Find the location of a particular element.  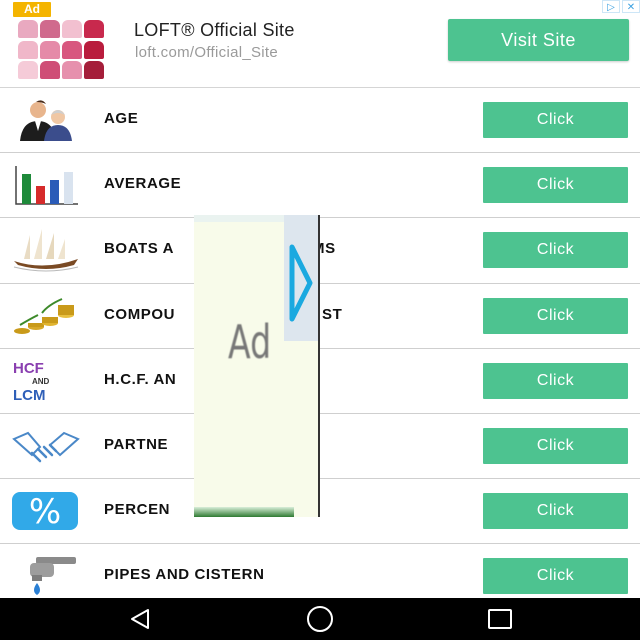

row-label-compound: COMPOU ST is located at coordinates (223, 314).